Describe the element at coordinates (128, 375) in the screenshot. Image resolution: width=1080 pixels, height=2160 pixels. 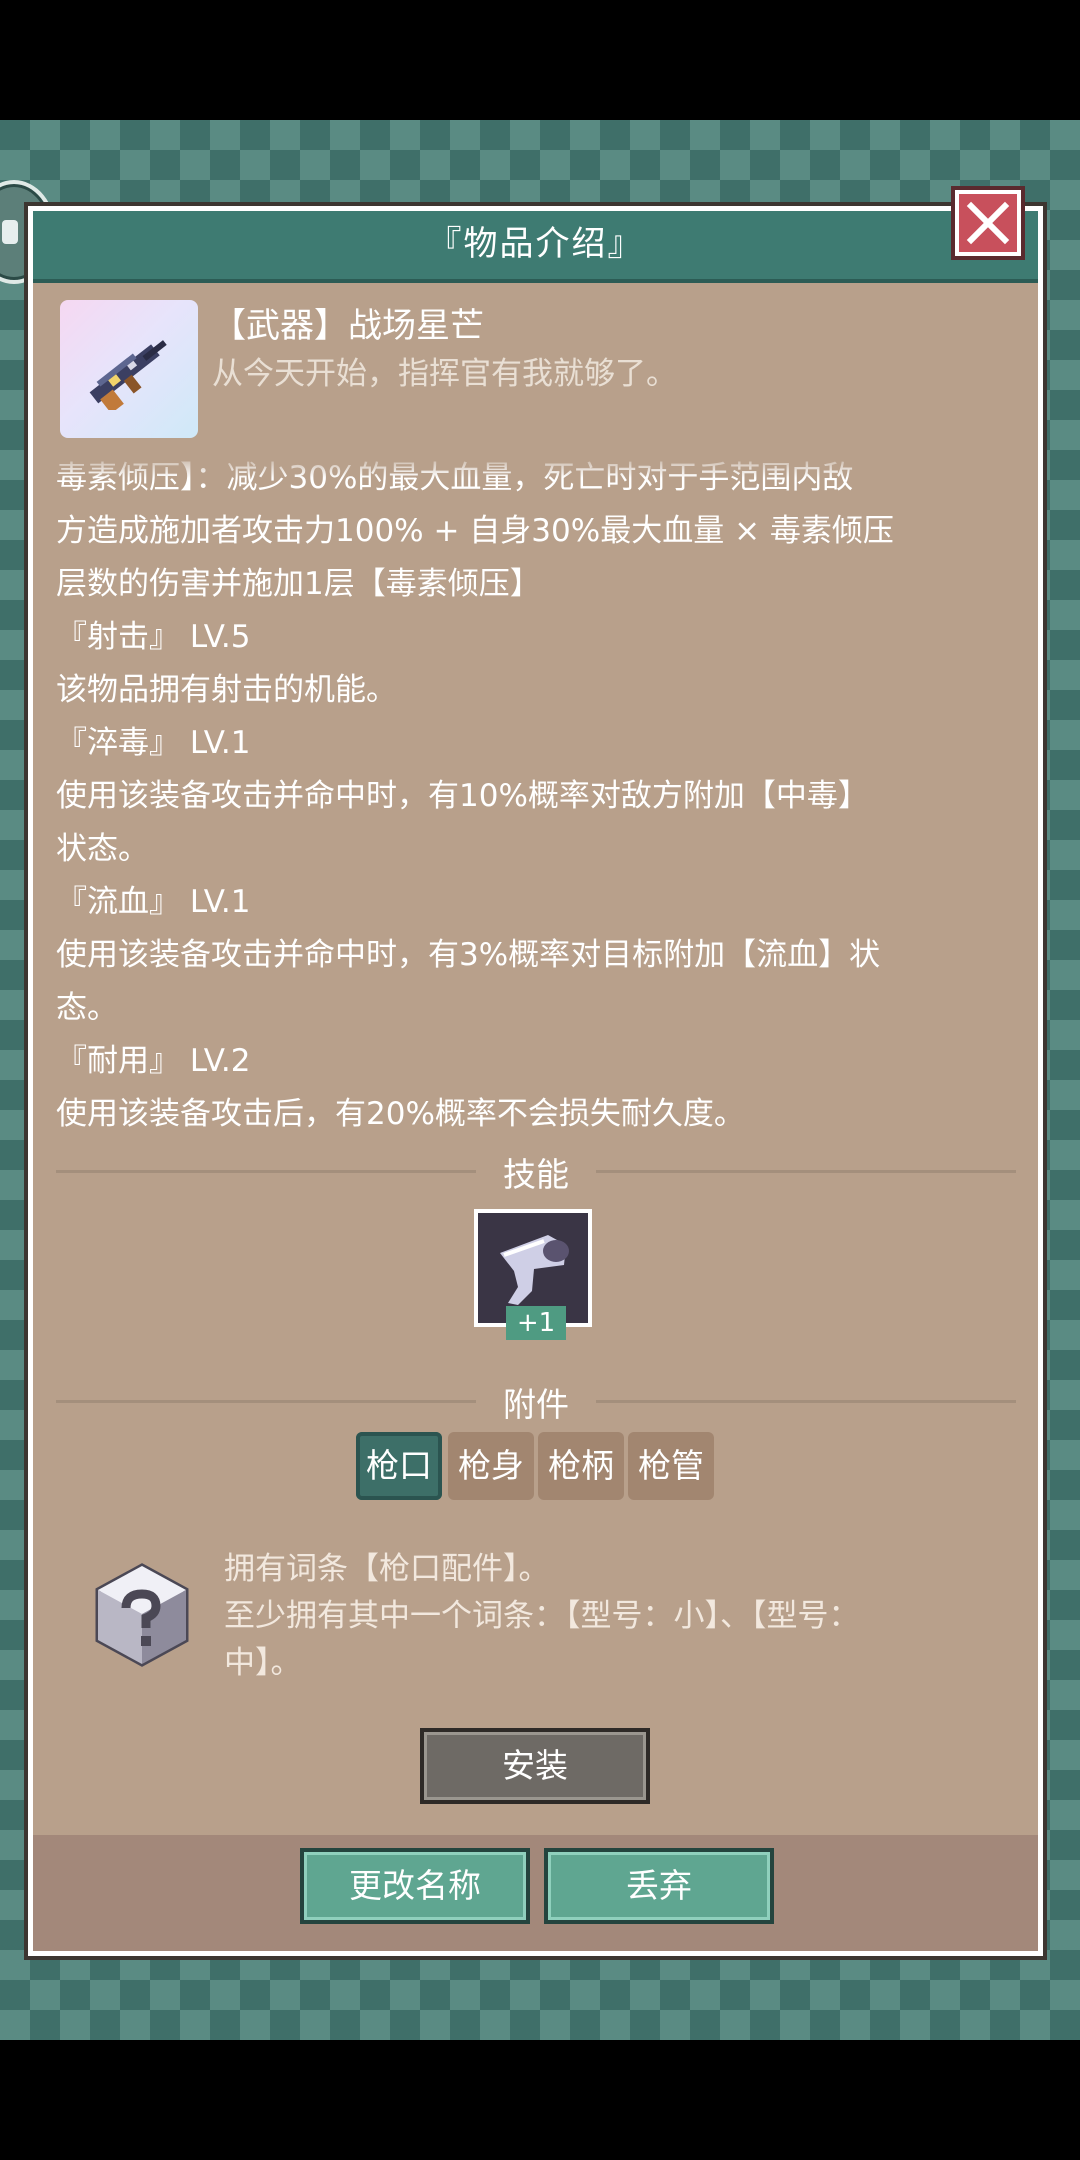
I see `rifle-icon` at that location.